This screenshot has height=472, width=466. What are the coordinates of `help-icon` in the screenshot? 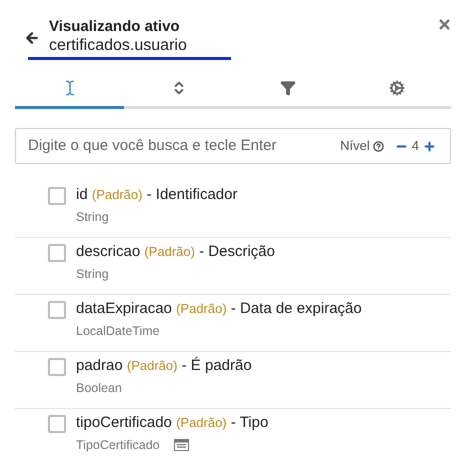 It's located at (378, 146).